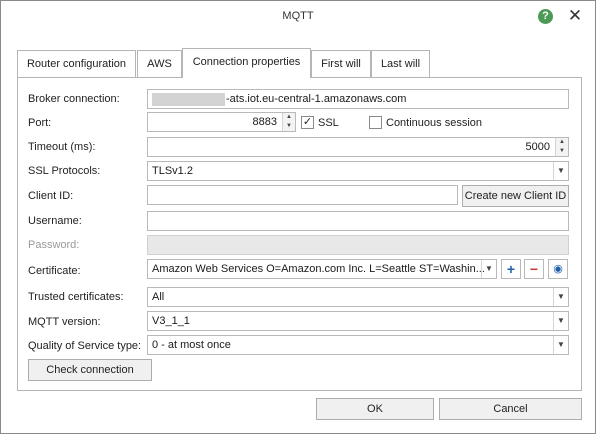  I want to click on view-icon: ◉, so click(558, 269).